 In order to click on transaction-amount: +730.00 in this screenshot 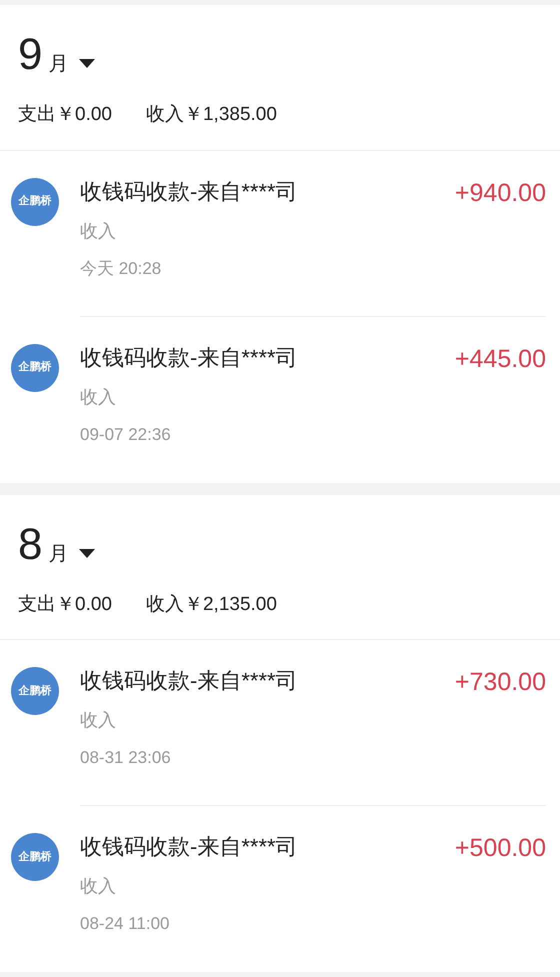, I will do `click(500, 682)`.